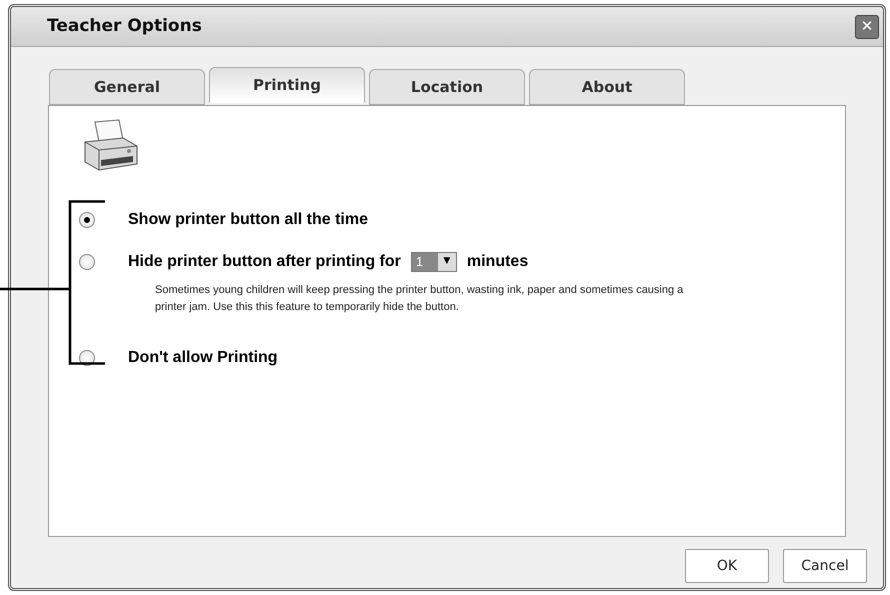  Describe the element at coordinates (497, 262) in the screenshot. I see `option-suffix: minutes` at that location.